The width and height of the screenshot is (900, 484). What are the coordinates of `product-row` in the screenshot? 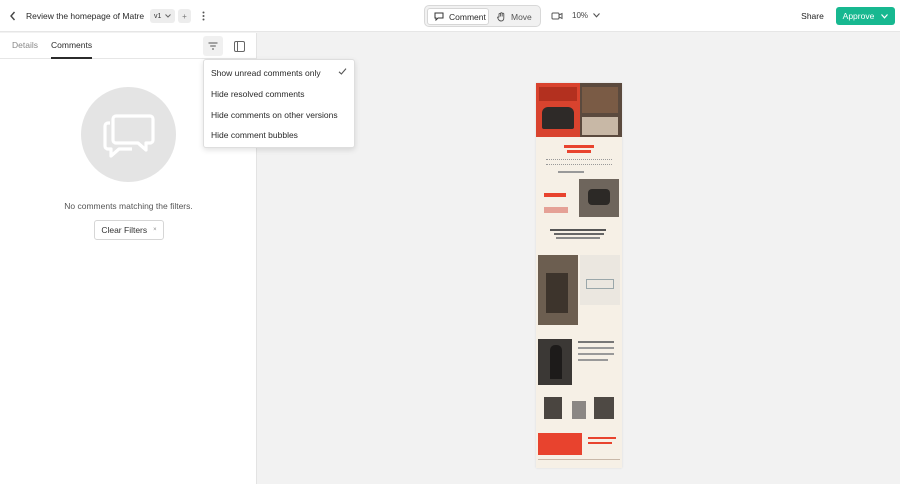 It's located at (579, 162).